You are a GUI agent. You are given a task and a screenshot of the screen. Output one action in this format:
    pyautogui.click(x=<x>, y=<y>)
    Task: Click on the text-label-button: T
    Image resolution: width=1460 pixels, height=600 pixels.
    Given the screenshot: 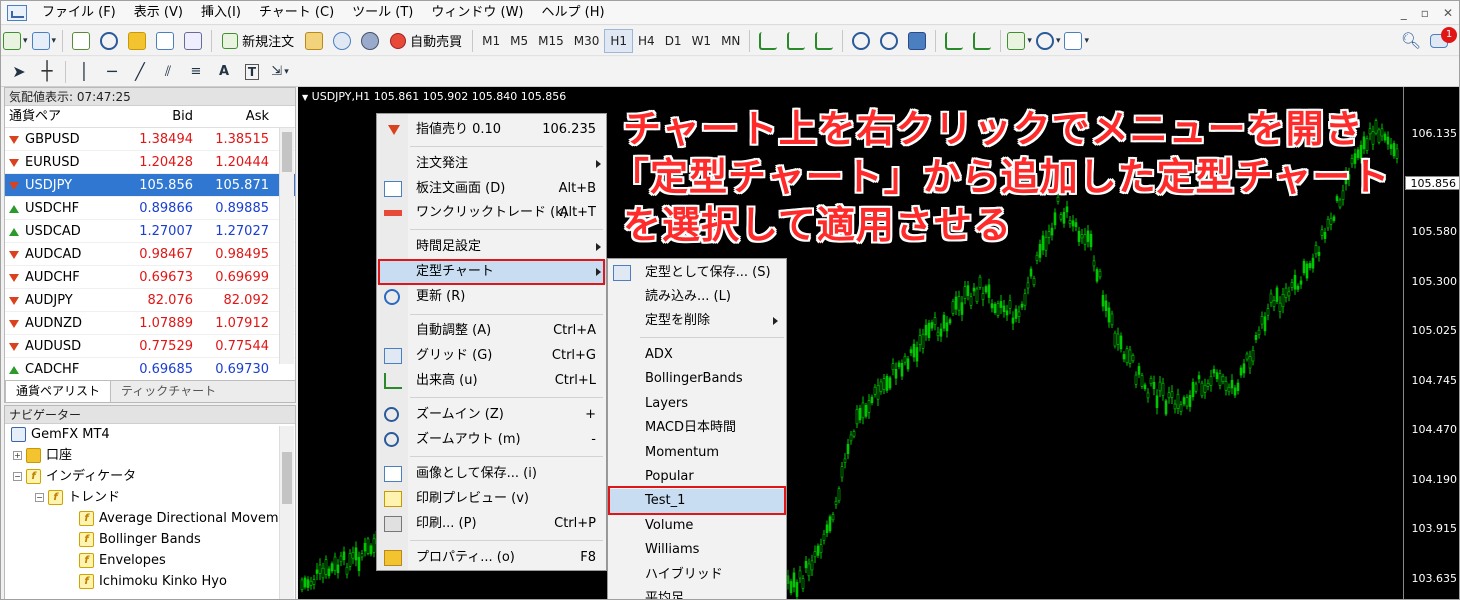 What is the action you would take?
    pyautogui.click(x=252, y=72)
    